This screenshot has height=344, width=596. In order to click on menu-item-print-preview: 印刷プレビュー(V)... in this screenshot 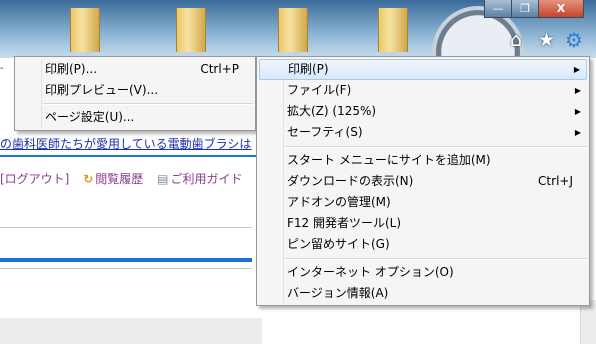, I will do `click(135, 90)`.